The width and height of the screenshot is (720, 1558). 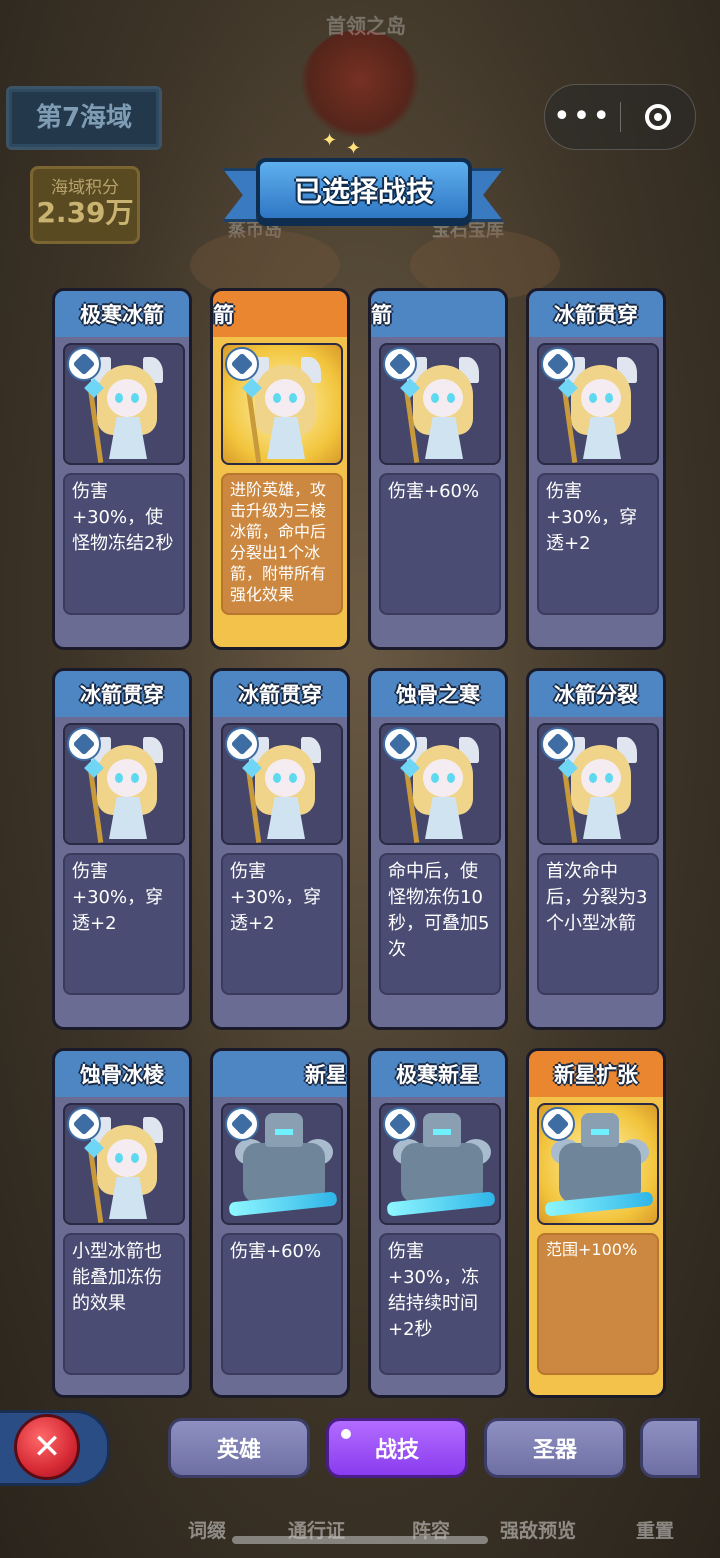 I want to click on score-label: 海域积分, so click(x=85, y=188).